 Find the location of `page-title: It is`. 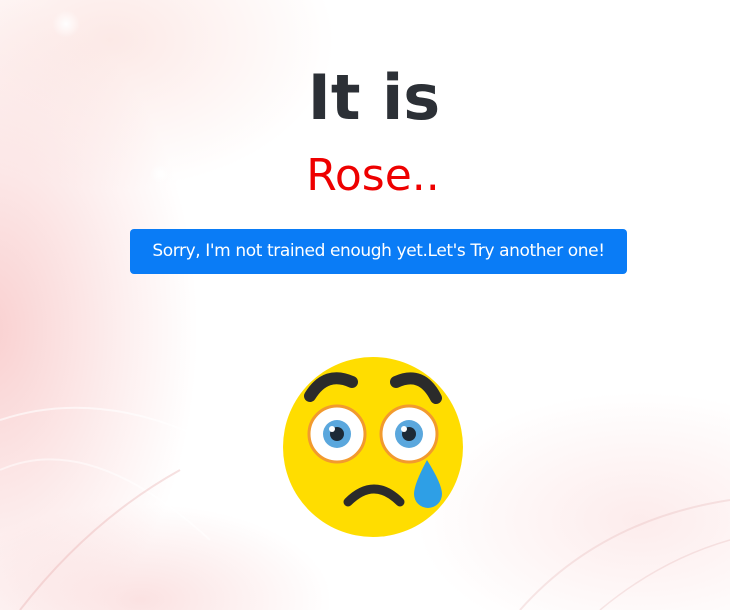

page-title: It is is located at coordinates (374, 97).